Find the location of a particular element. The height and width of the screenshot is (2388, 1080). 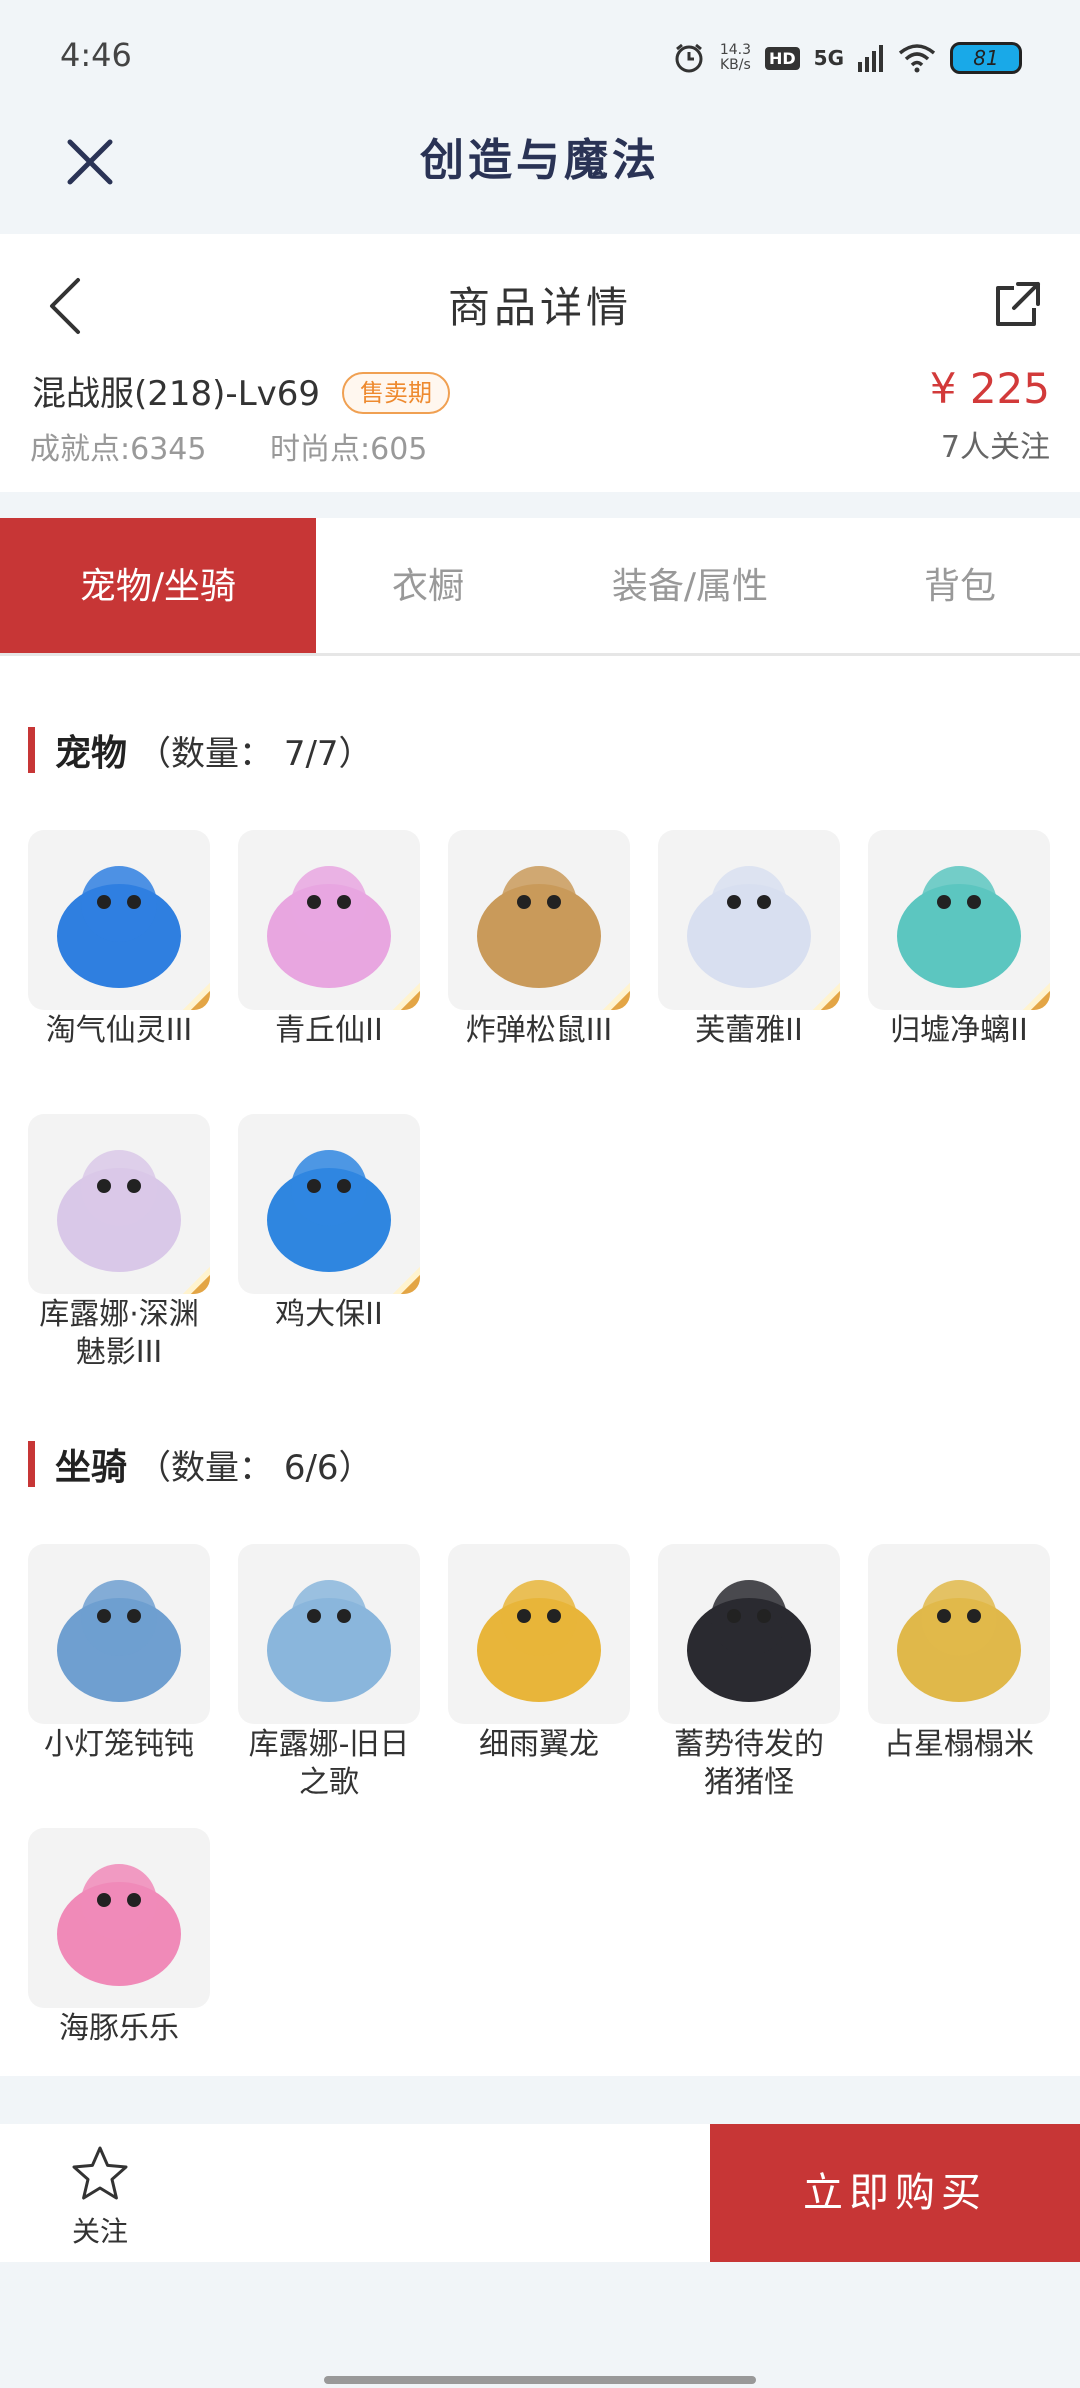

list-item: III 淘气仙灵III is located at coordinates (119, 940).